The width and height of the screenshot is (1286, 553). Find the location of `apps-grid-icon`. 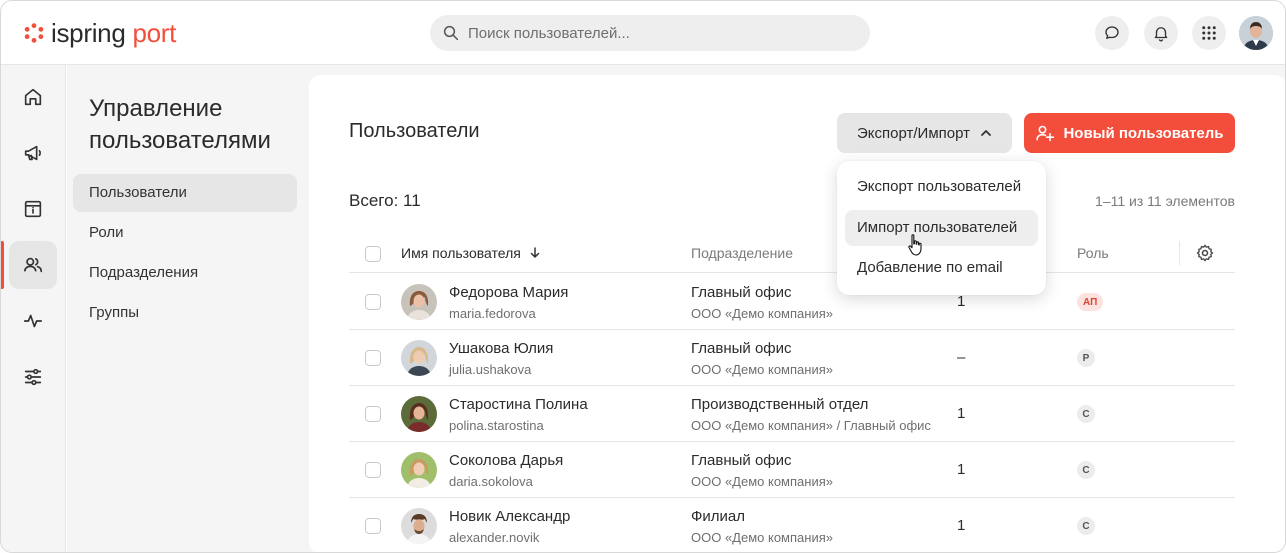

apps-grid-icon is located at coordinates (1209, 33).